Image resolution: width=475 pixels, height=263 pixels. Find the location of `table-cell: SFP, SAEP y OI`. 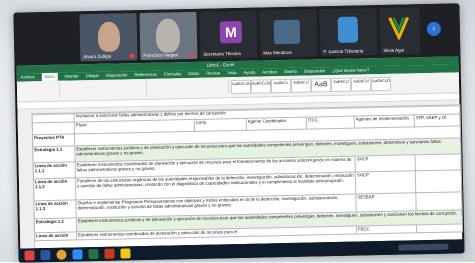

table-cell: SFP, SAEP y OI is located at coordinates (437, 120).